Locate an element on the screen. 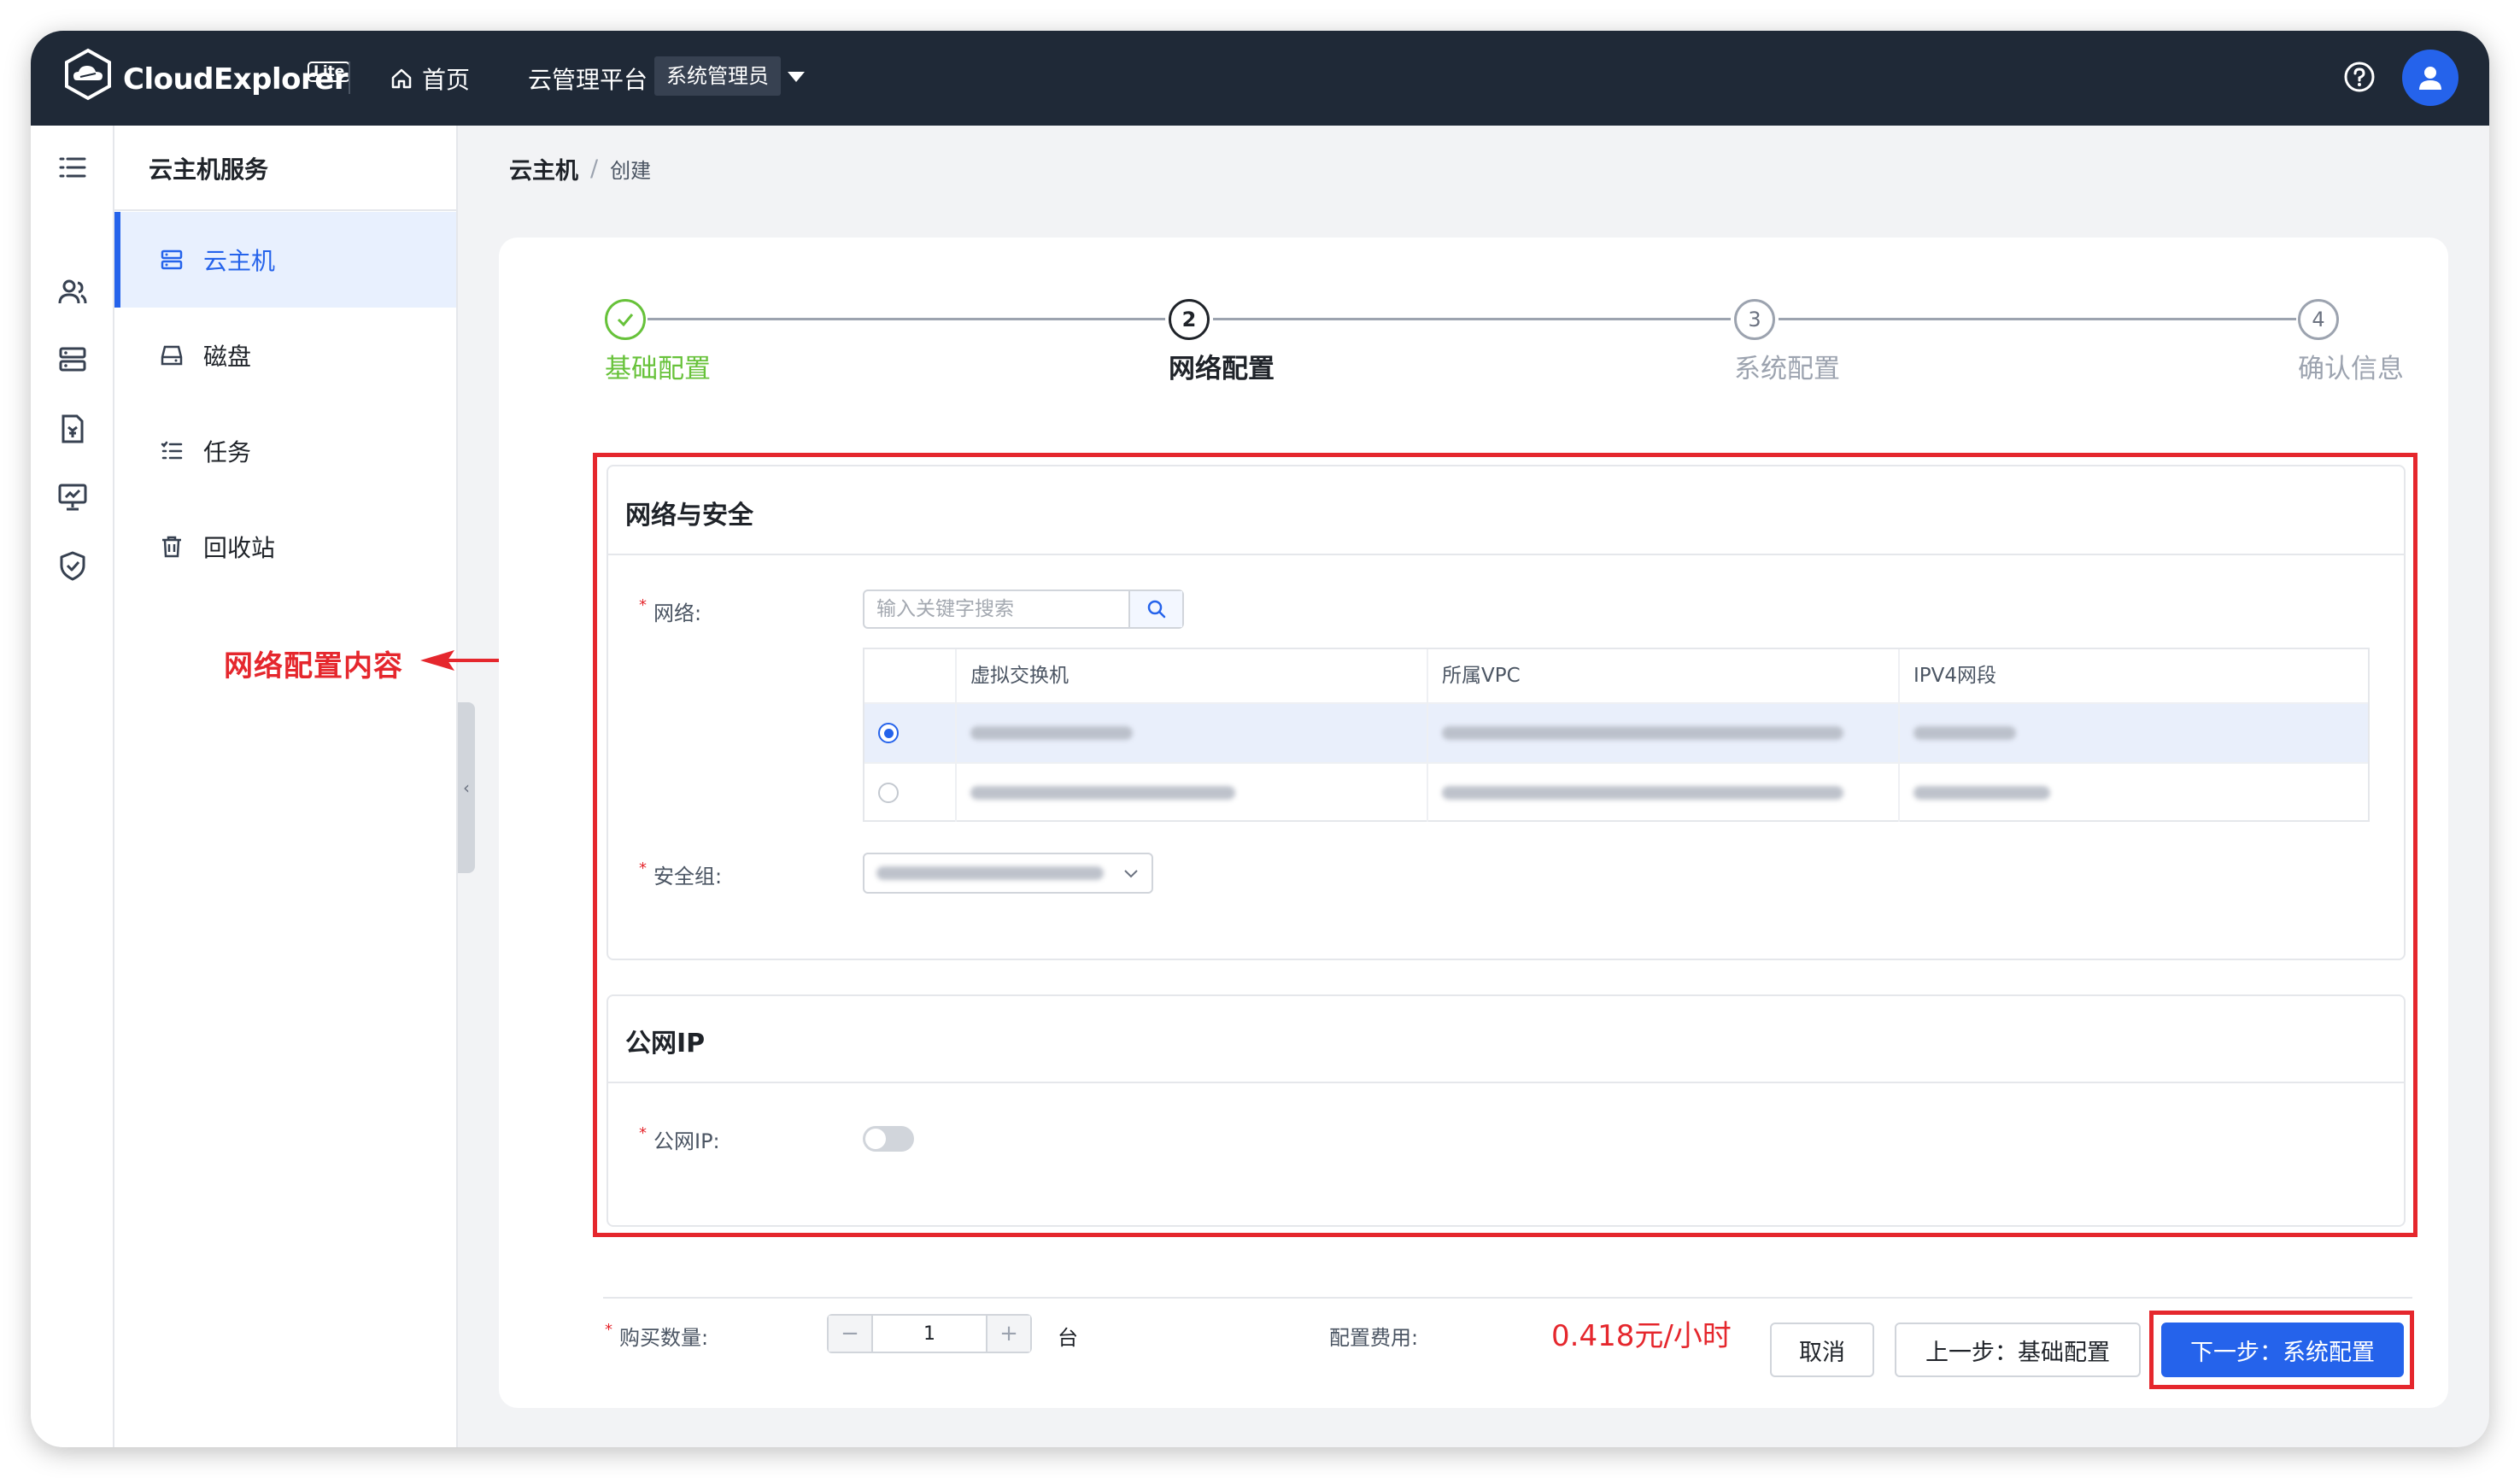 The width and height of the screenshot is (2520, 1478). public-ip-section: 公网IP is located at coordinates (1506, 1110).